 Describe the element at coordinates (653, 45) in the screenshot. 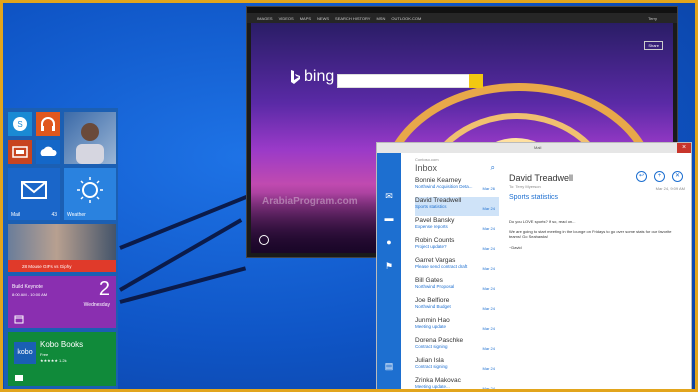

I see `share-button: Share` at that location.